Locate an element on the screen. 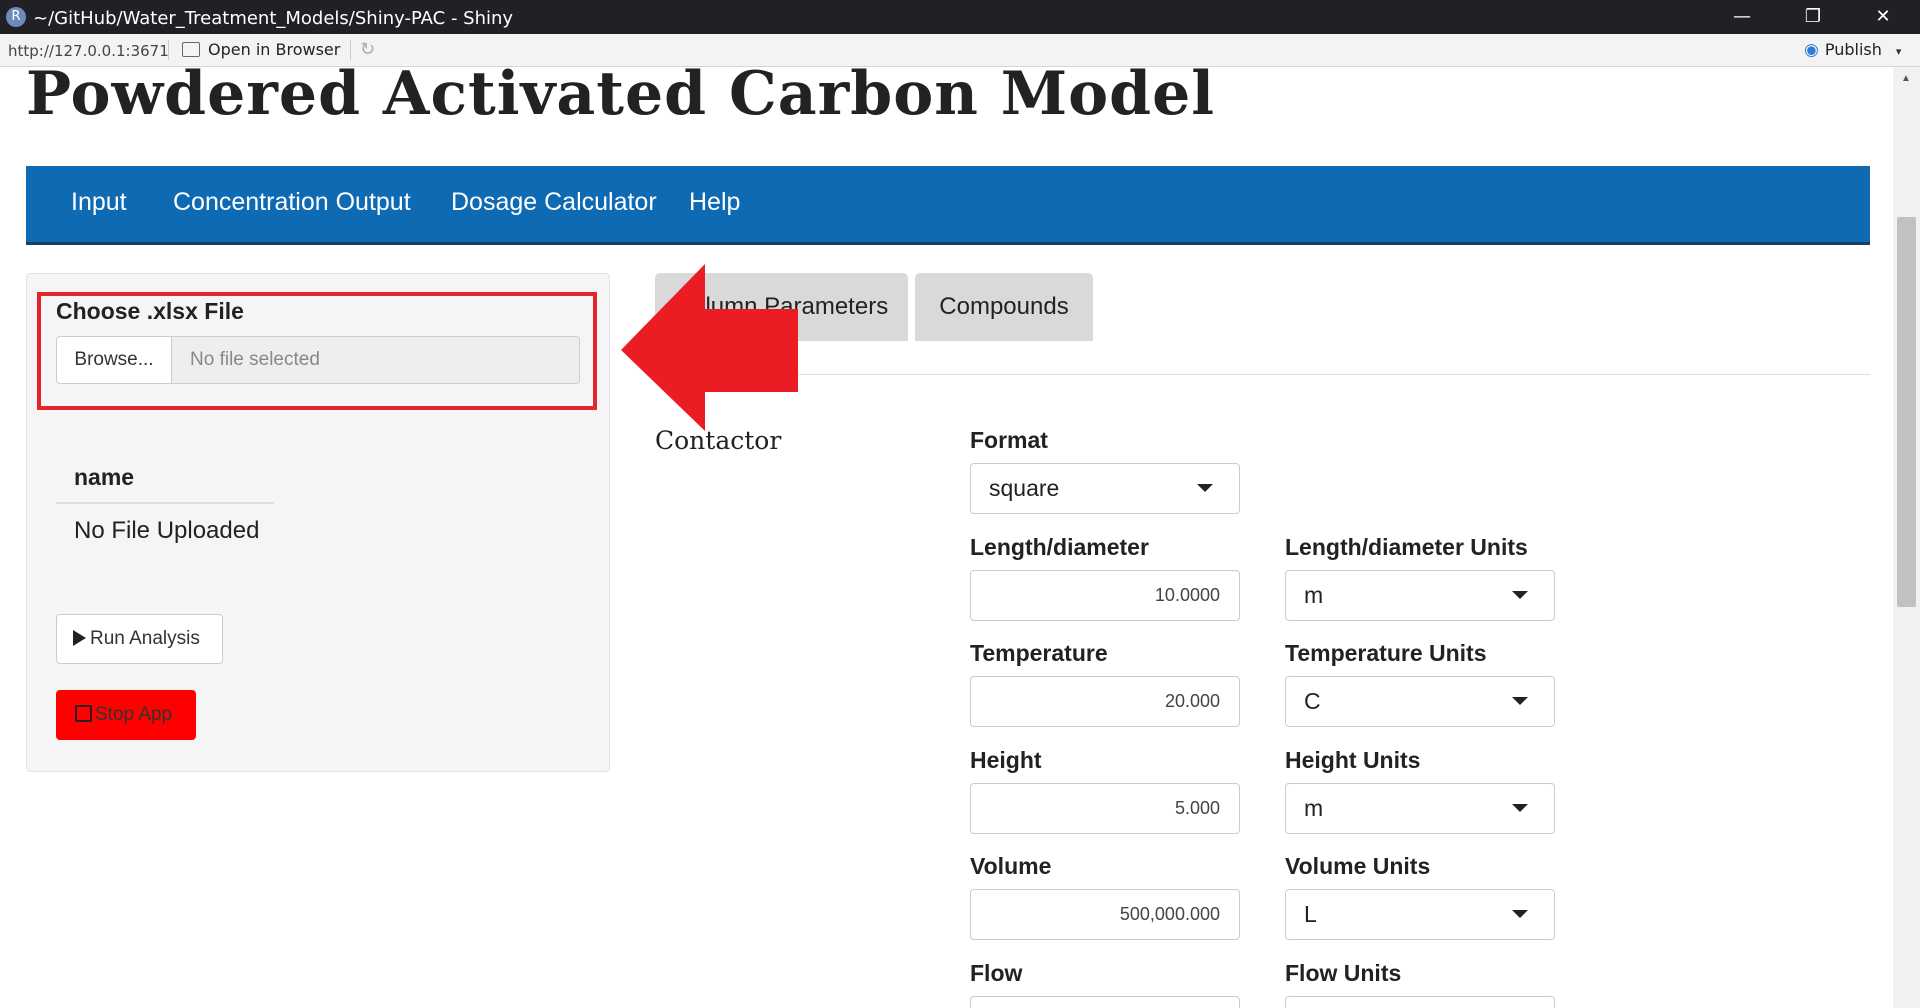  scroll-up-arrow-icon: ▲ is located at coordinates (1906, 78).